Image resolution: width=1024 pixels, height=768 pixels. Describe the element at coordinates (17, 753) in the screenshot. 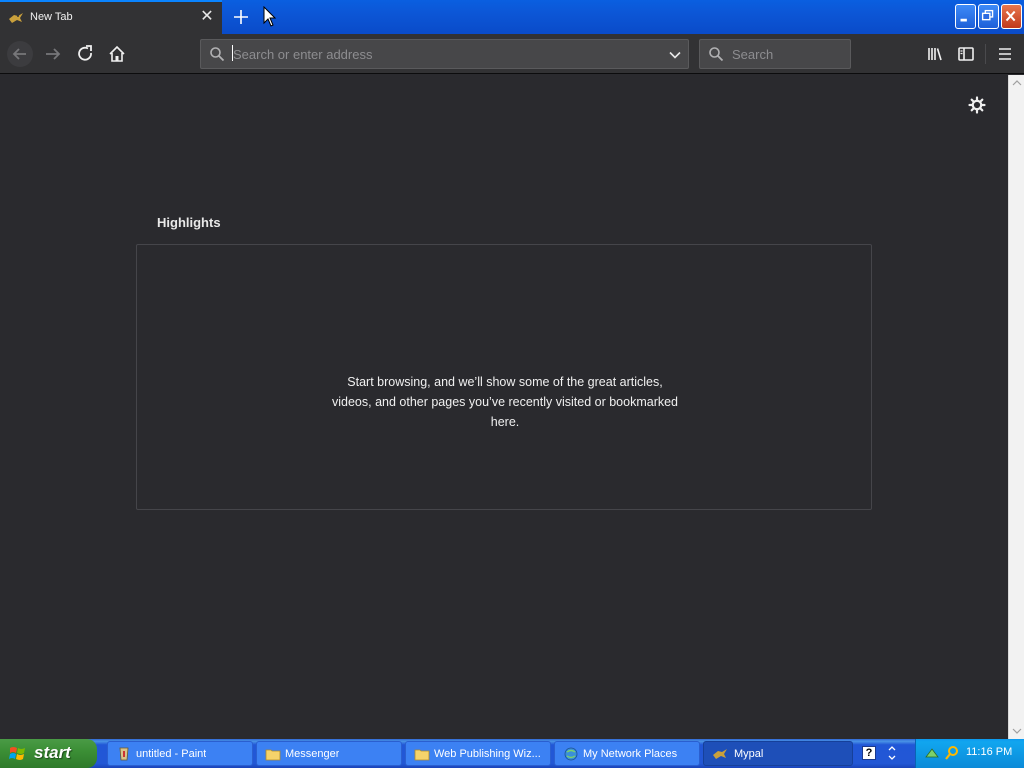

I see `windows-logo-icon` at that location.